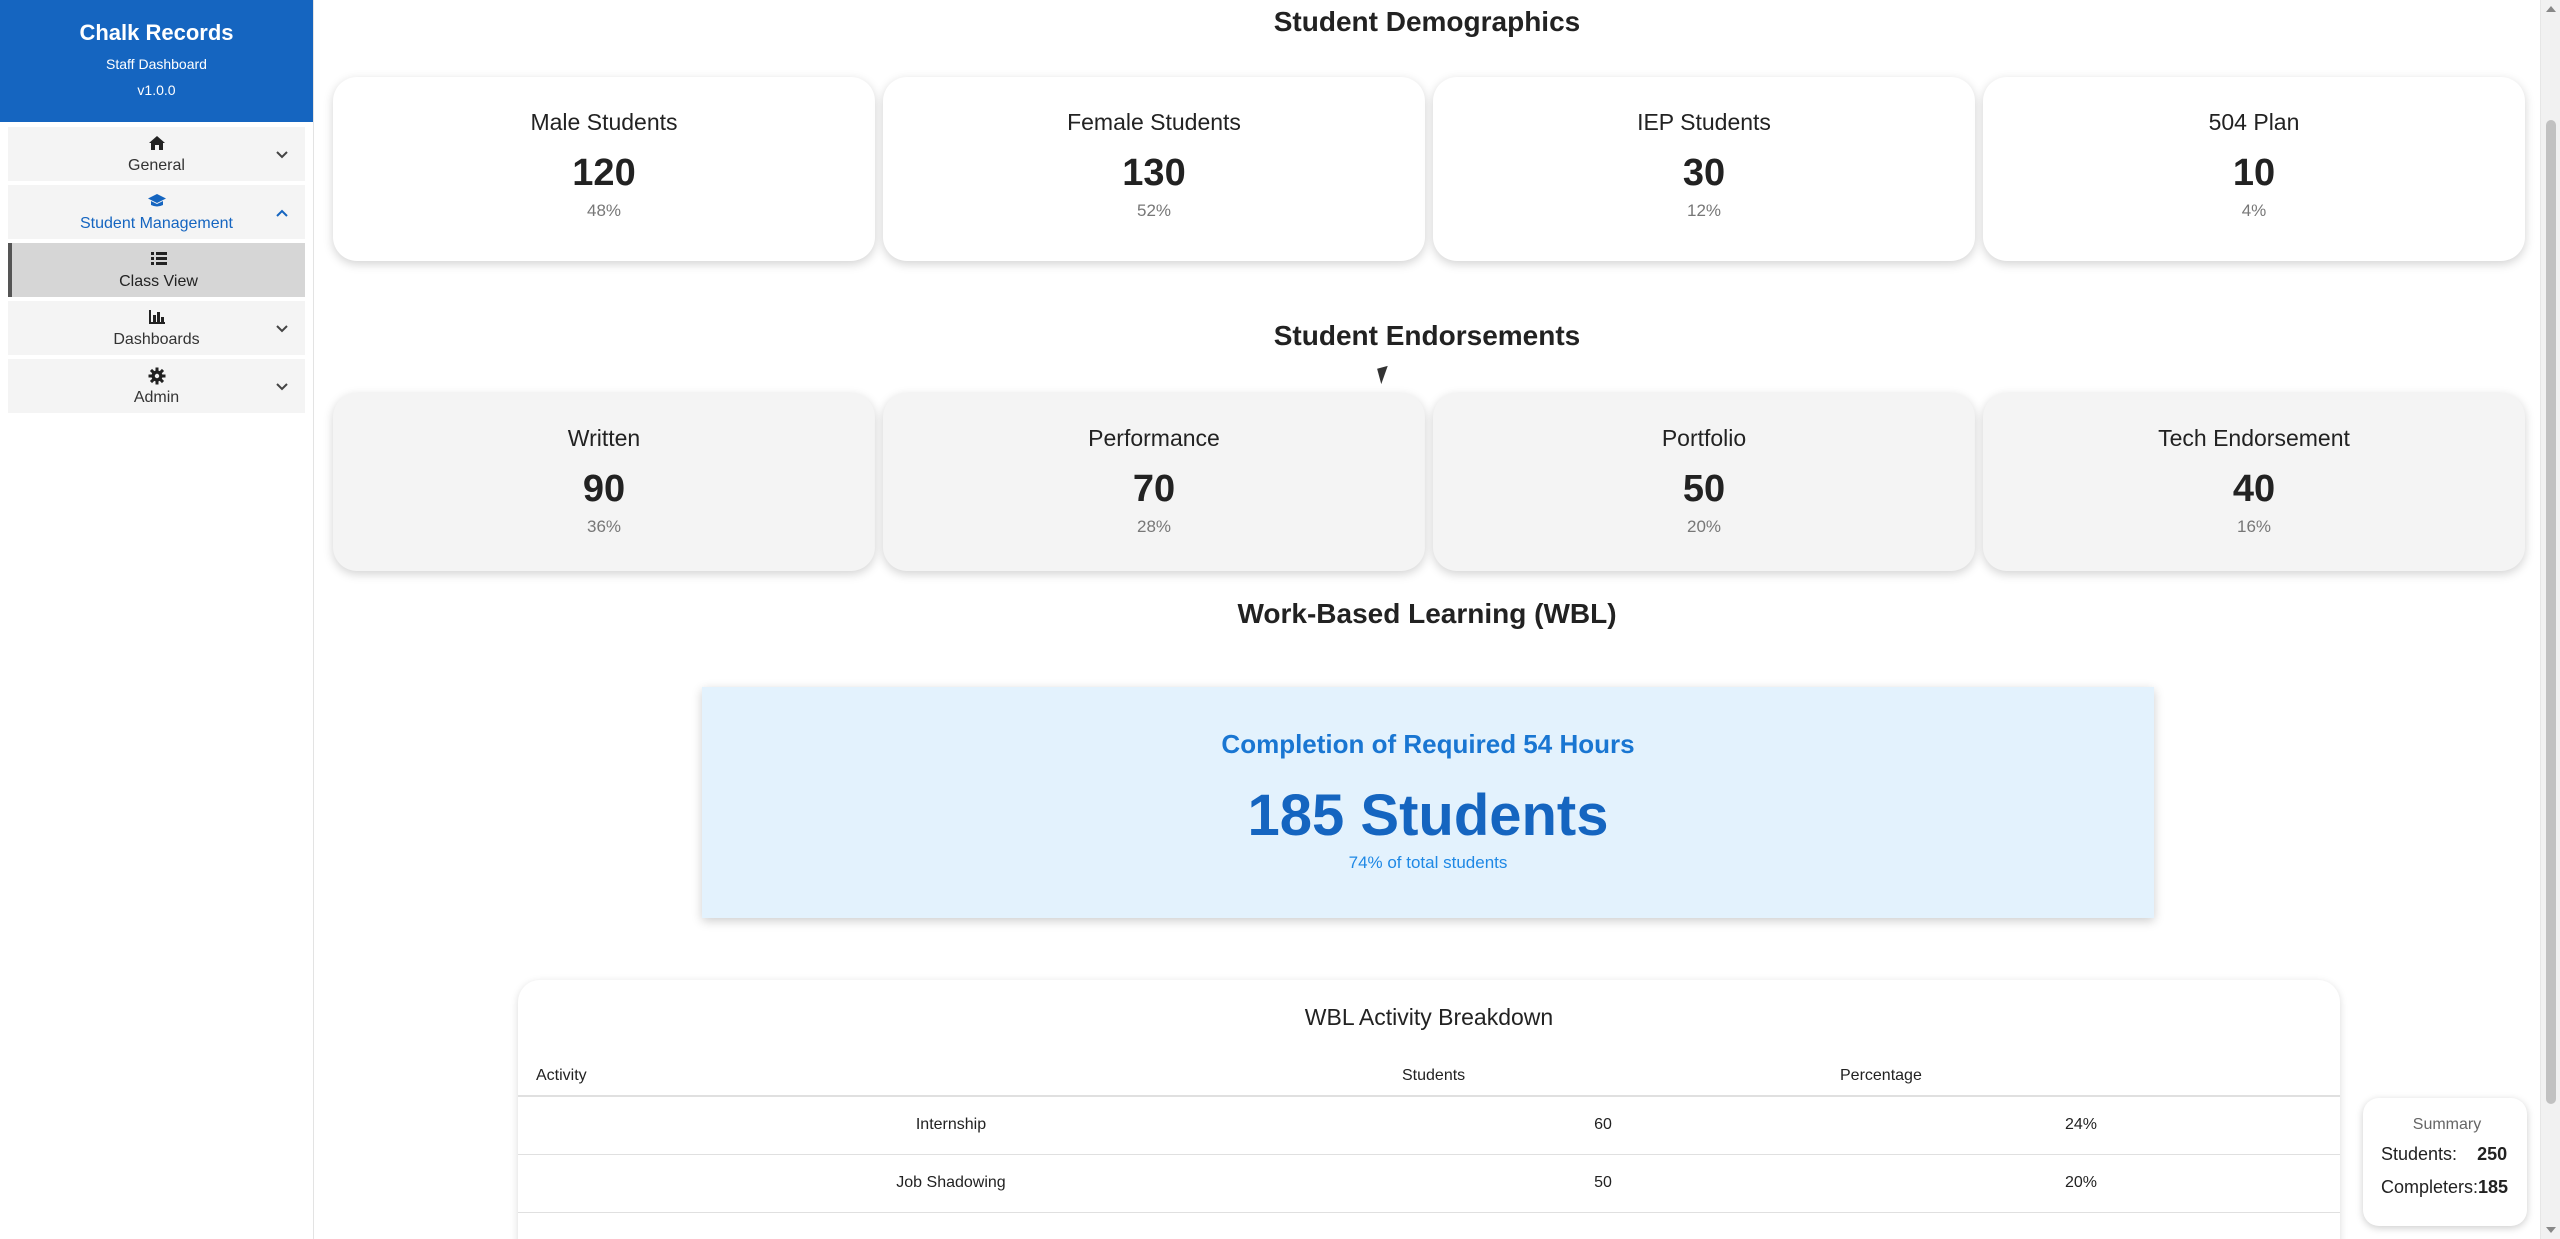 The image size is (2560, 1239). I want to click on stat-card-portfolio: Portfolio 50 20%, so click(1704, 482).